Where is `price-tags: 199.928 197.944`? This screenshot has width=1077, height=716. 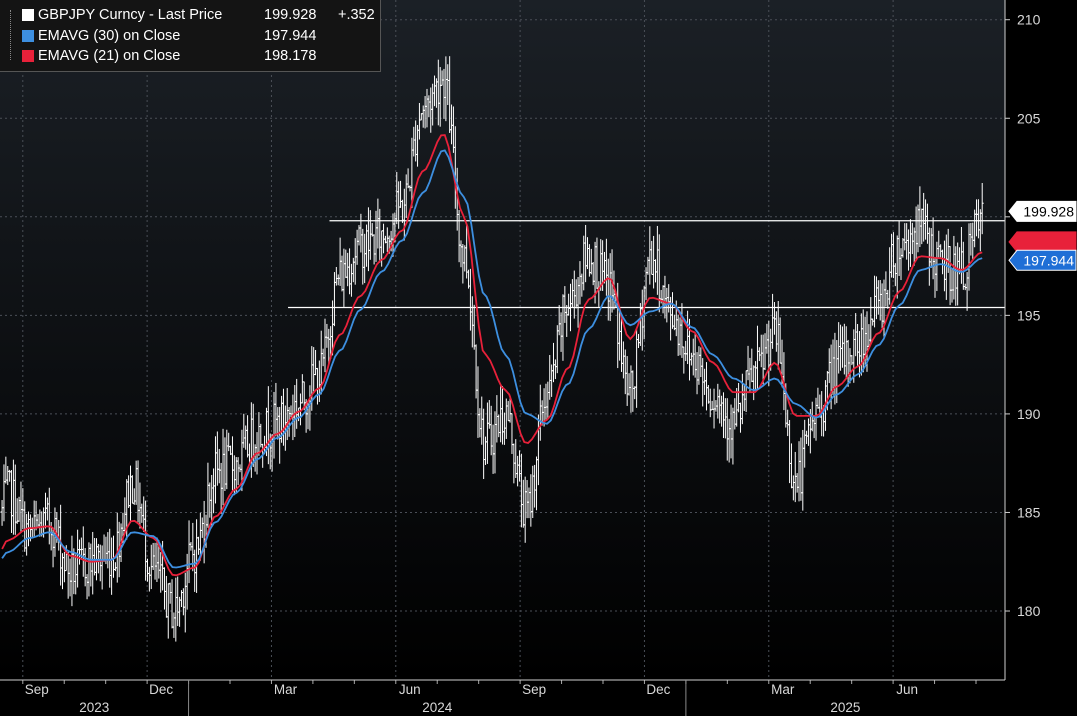 price-tags: 199.928 197.944 is located at coordinates (1042, 235).